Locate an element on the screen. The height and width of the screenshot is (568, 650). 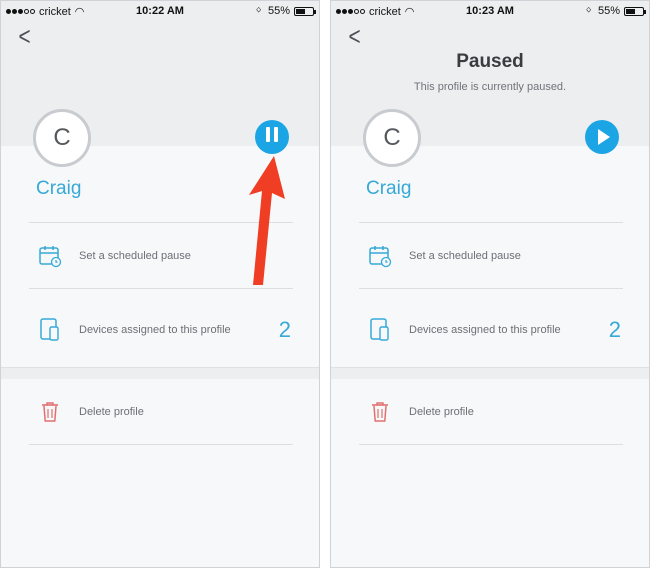
resume-button is located at coordinates (602, 137).